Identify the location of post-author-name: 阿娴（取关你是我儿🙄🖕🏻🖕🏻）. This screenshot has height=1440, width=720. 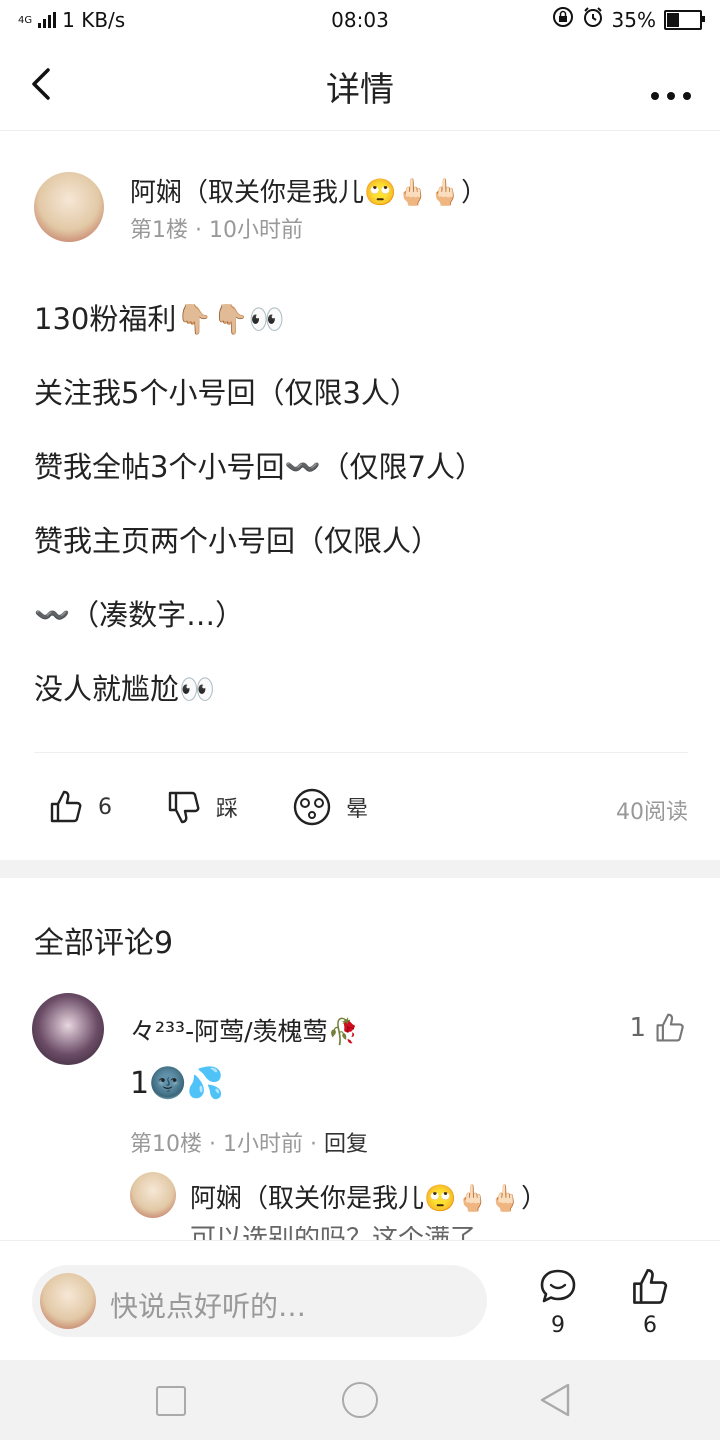
(308, 190).